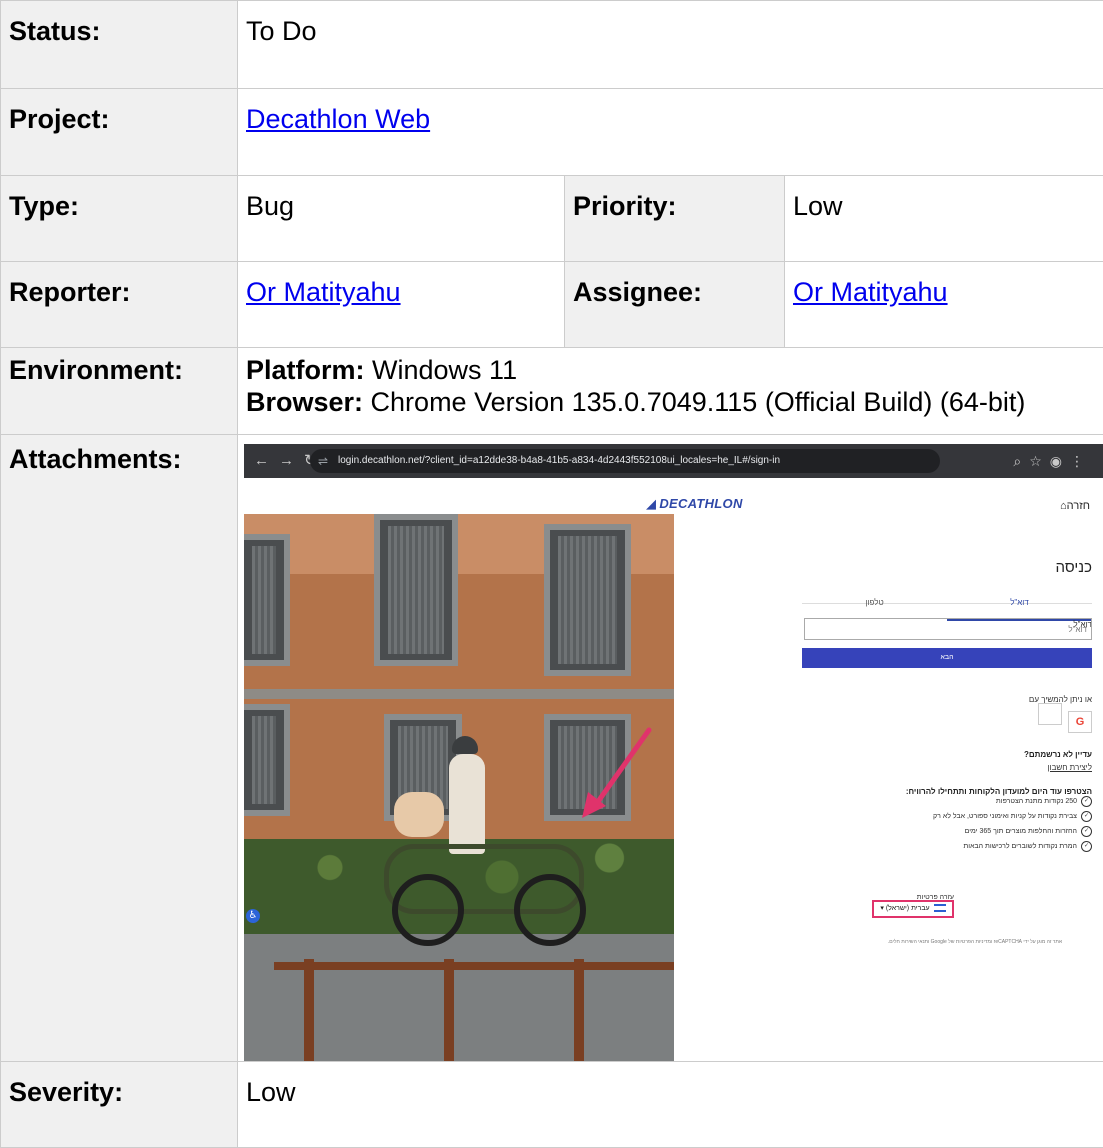  I want to click on environment-label: Environment:, so click(119, 391).